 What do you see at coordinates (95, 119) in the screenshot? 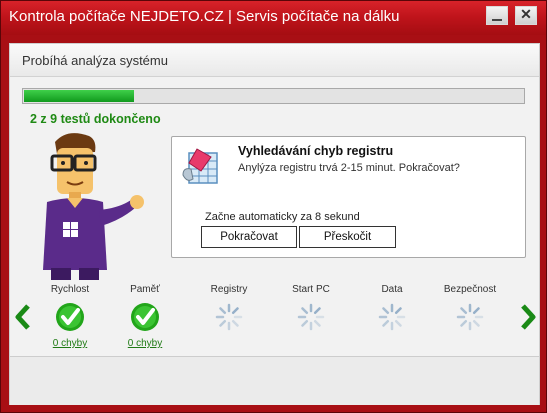
I see `tests-count: 2 z 9 testů dokončeno` at bounding box center [95, 119].